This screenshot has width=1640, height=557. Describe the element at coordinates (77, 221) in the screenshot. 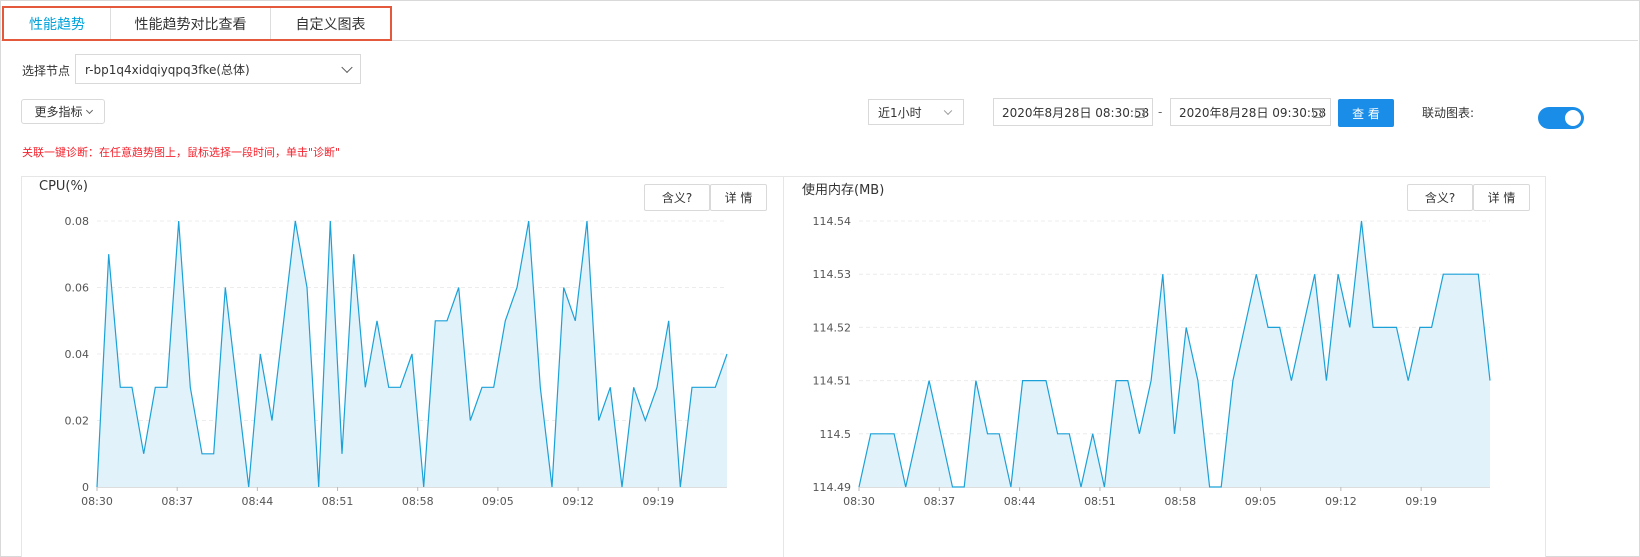

I see `y-tick-label: 0.08` at that location.